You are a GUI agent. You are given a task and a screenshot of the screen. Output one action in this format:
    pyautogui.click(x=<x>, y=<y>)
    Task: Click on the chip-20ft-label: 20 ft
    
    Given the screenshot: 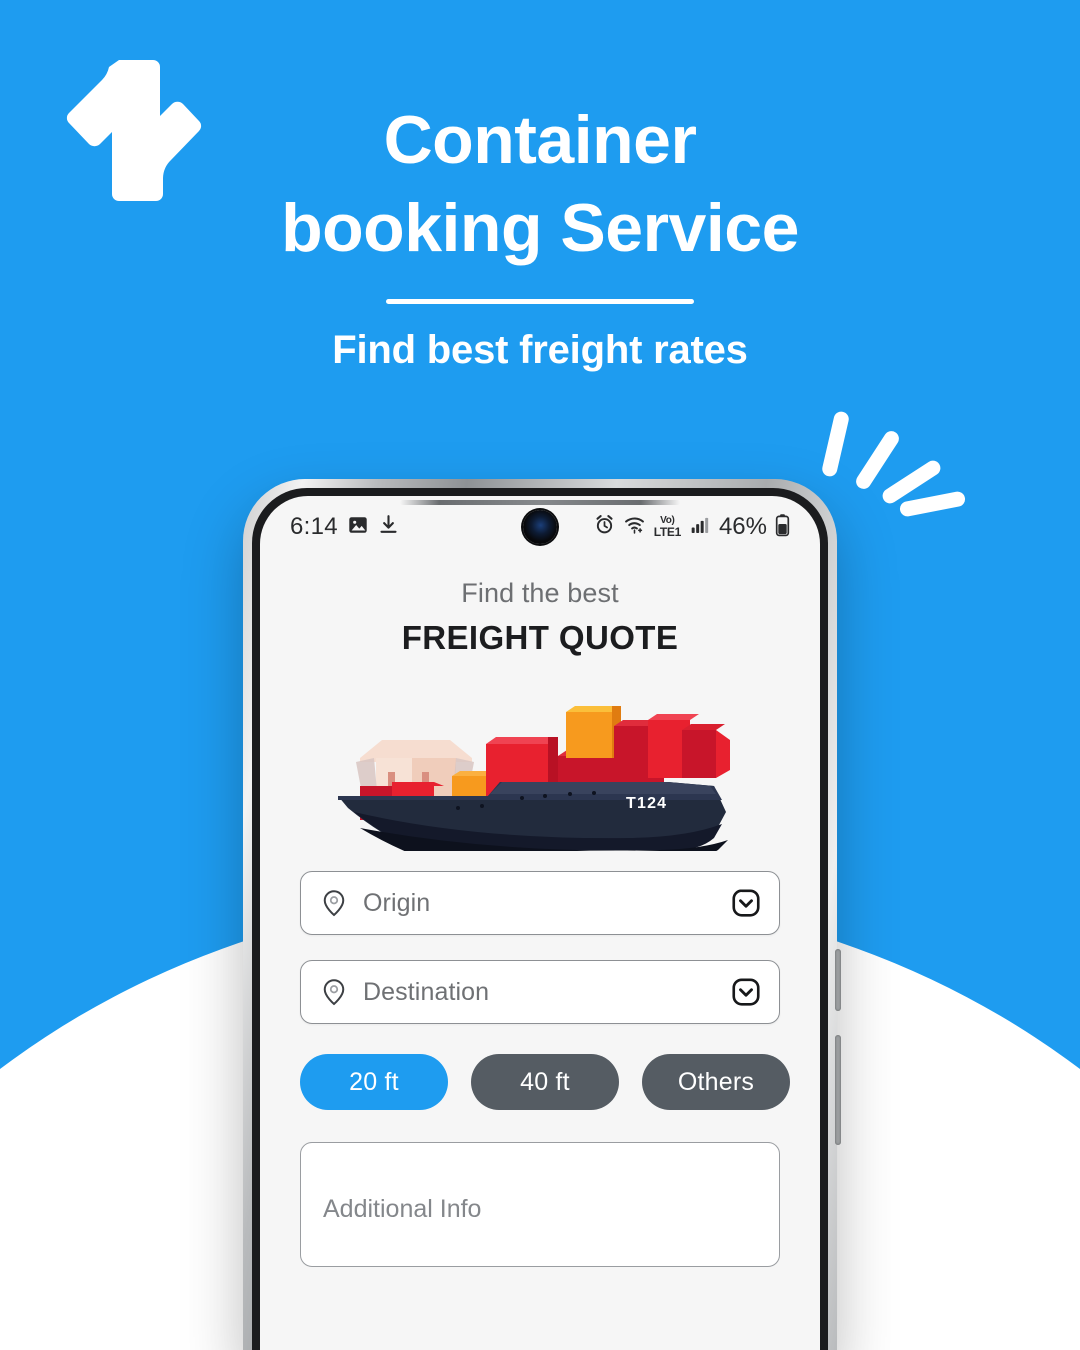 What is the action you would take?
    pyautogui.click(x=374, y=1081)
    